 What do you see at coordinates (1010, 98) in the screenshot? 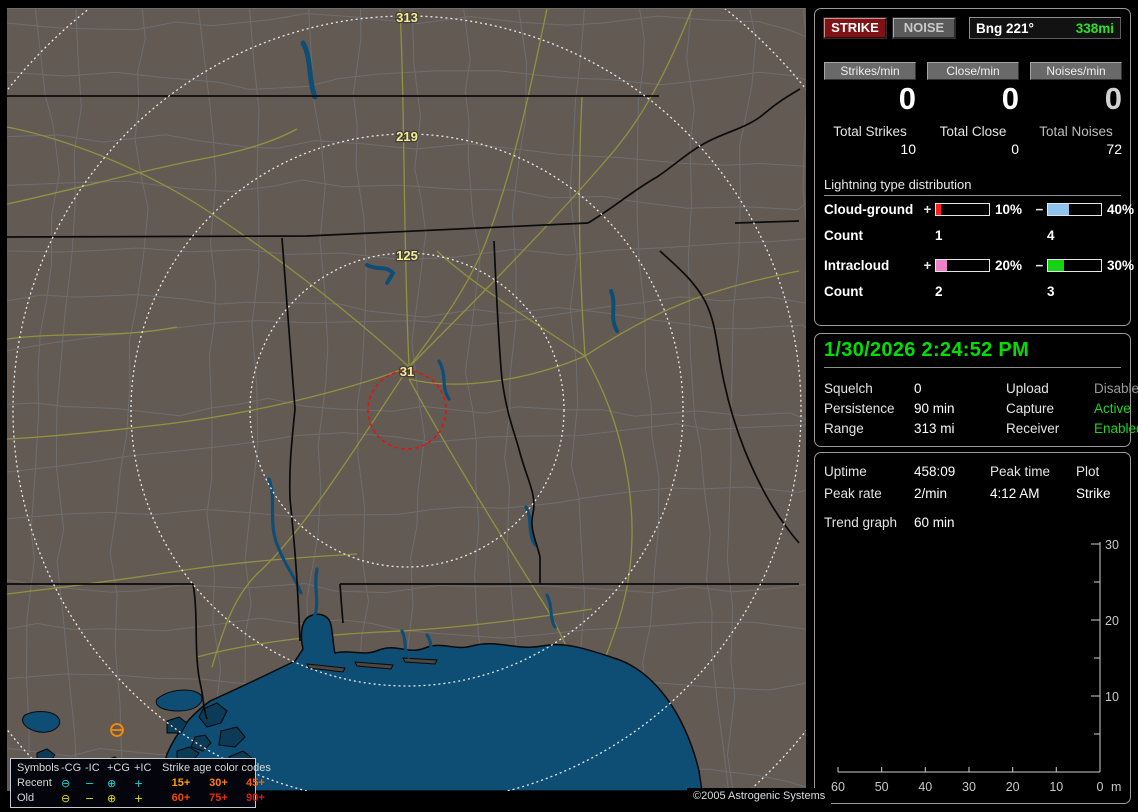
I see `close-per-min-value: 0` at bounding box center [1010, 98].